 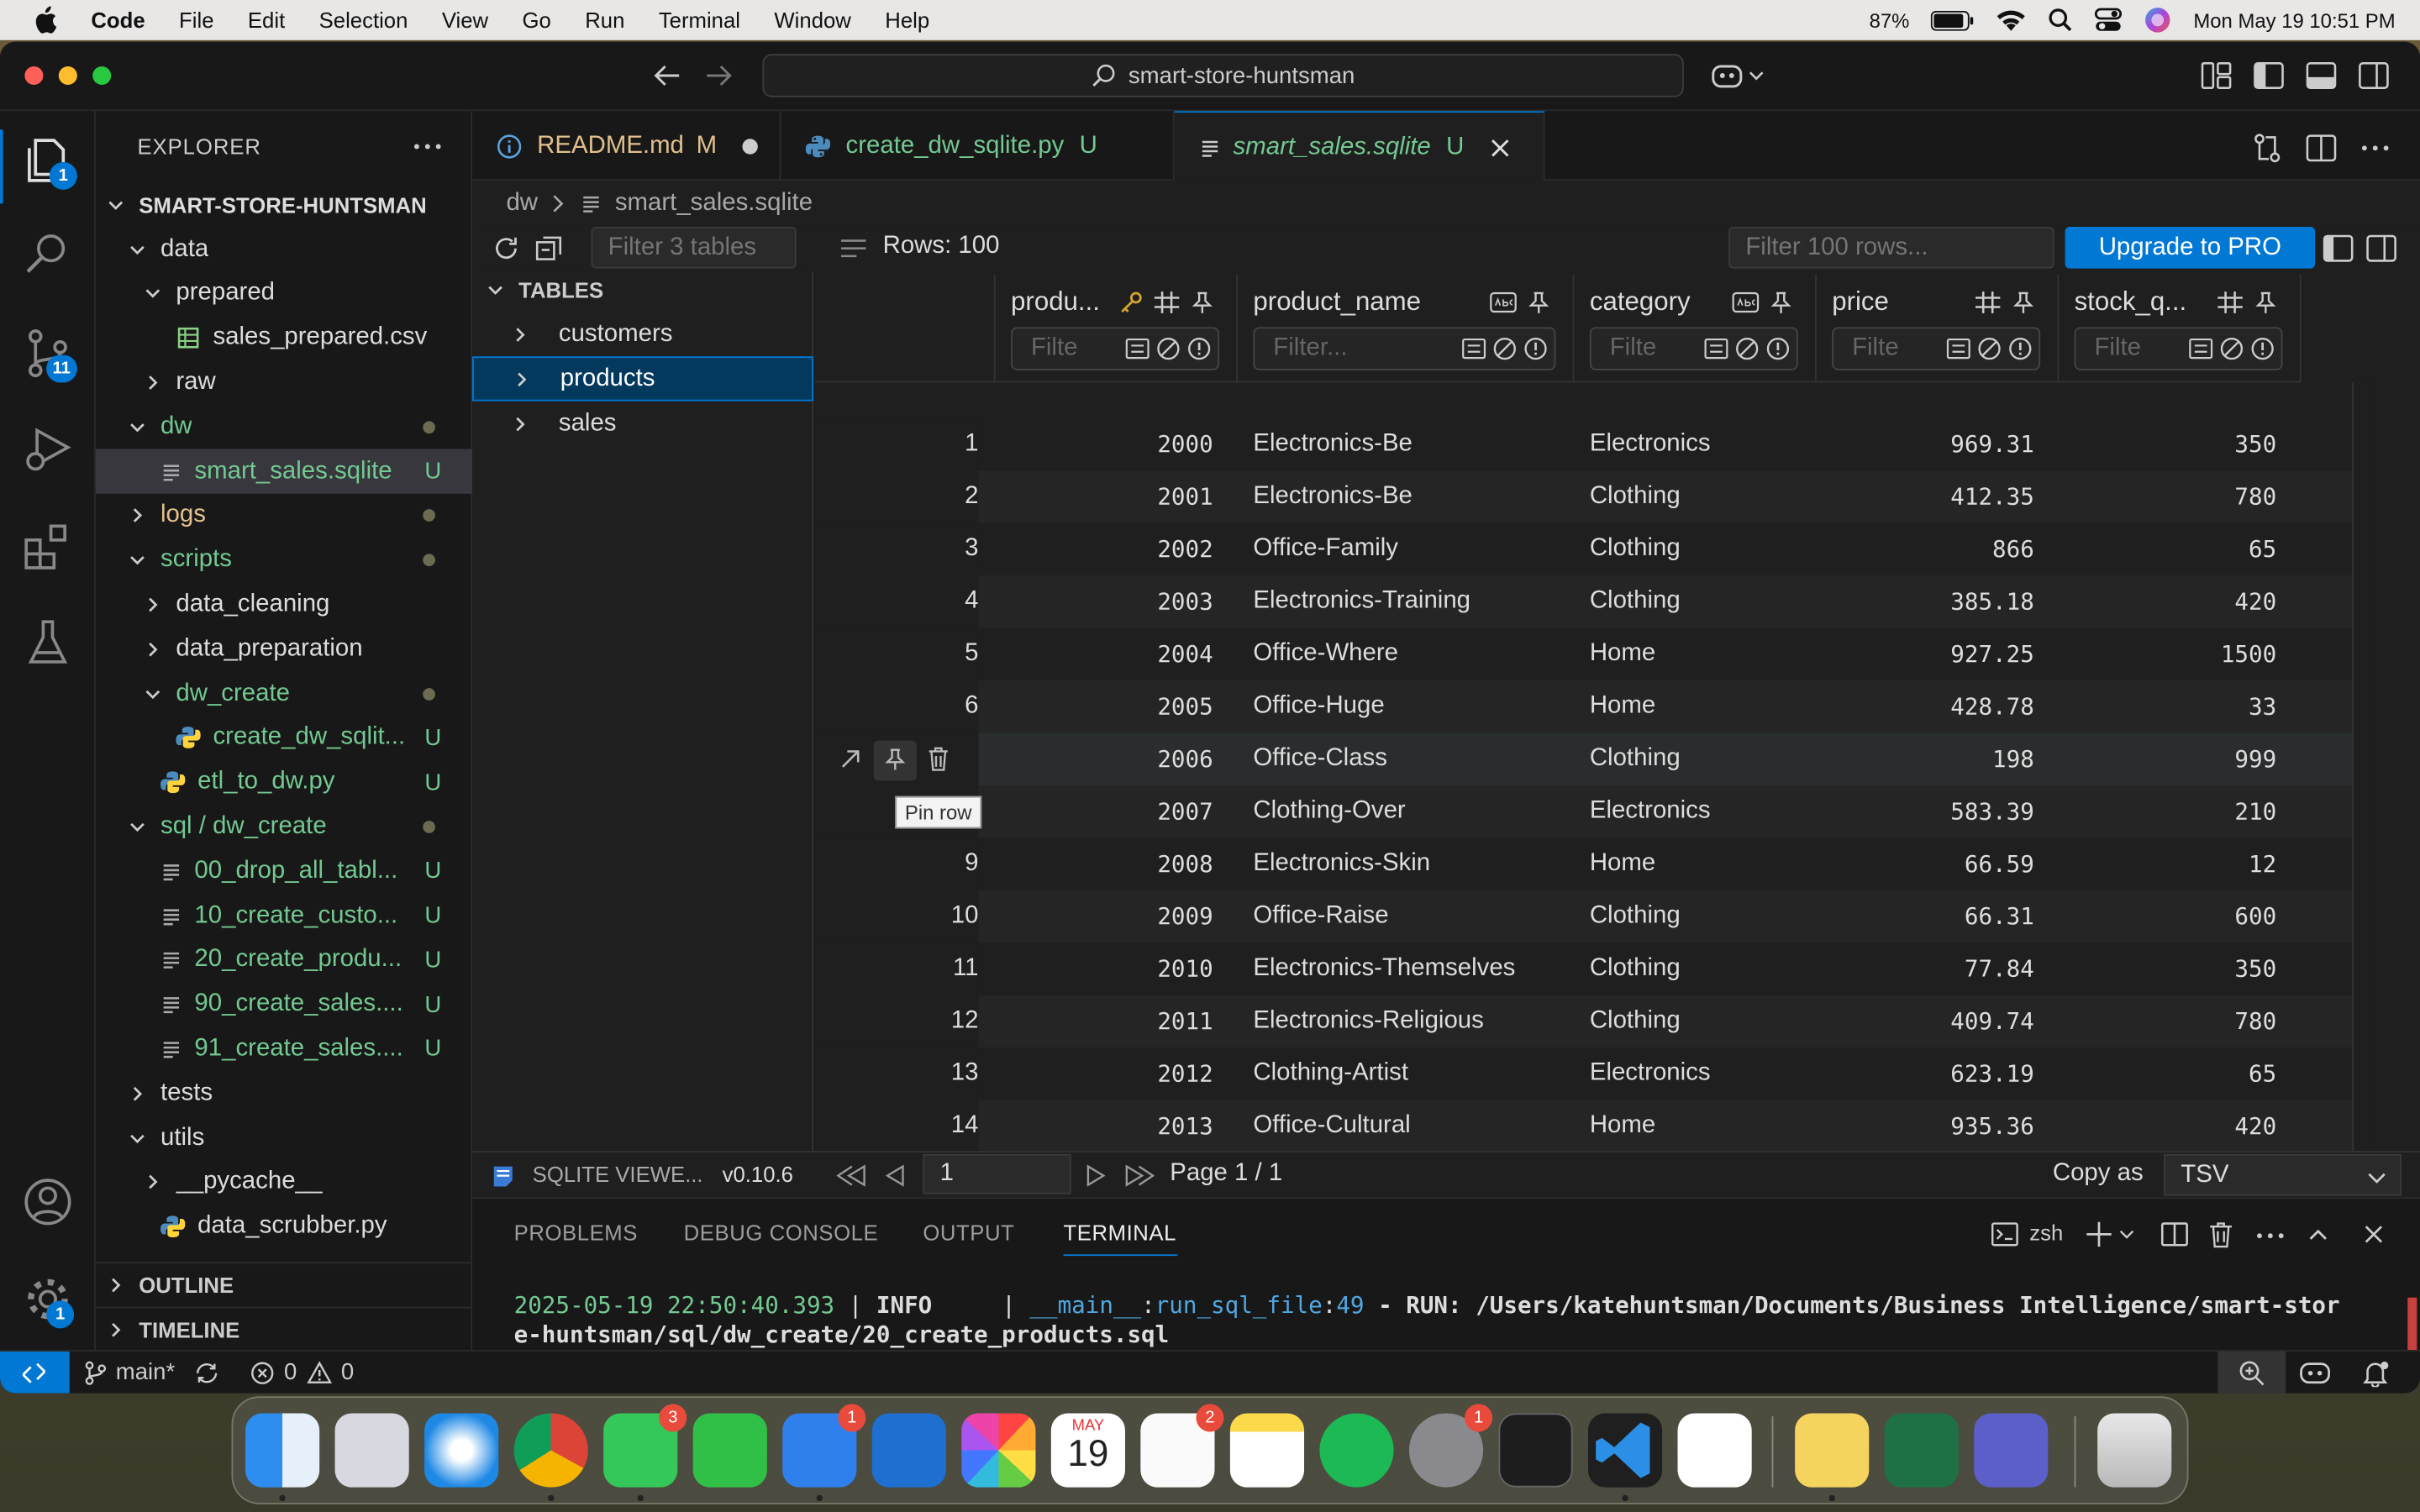 I want to click on cell-stock: 1500, so click(x=2167, y=654).